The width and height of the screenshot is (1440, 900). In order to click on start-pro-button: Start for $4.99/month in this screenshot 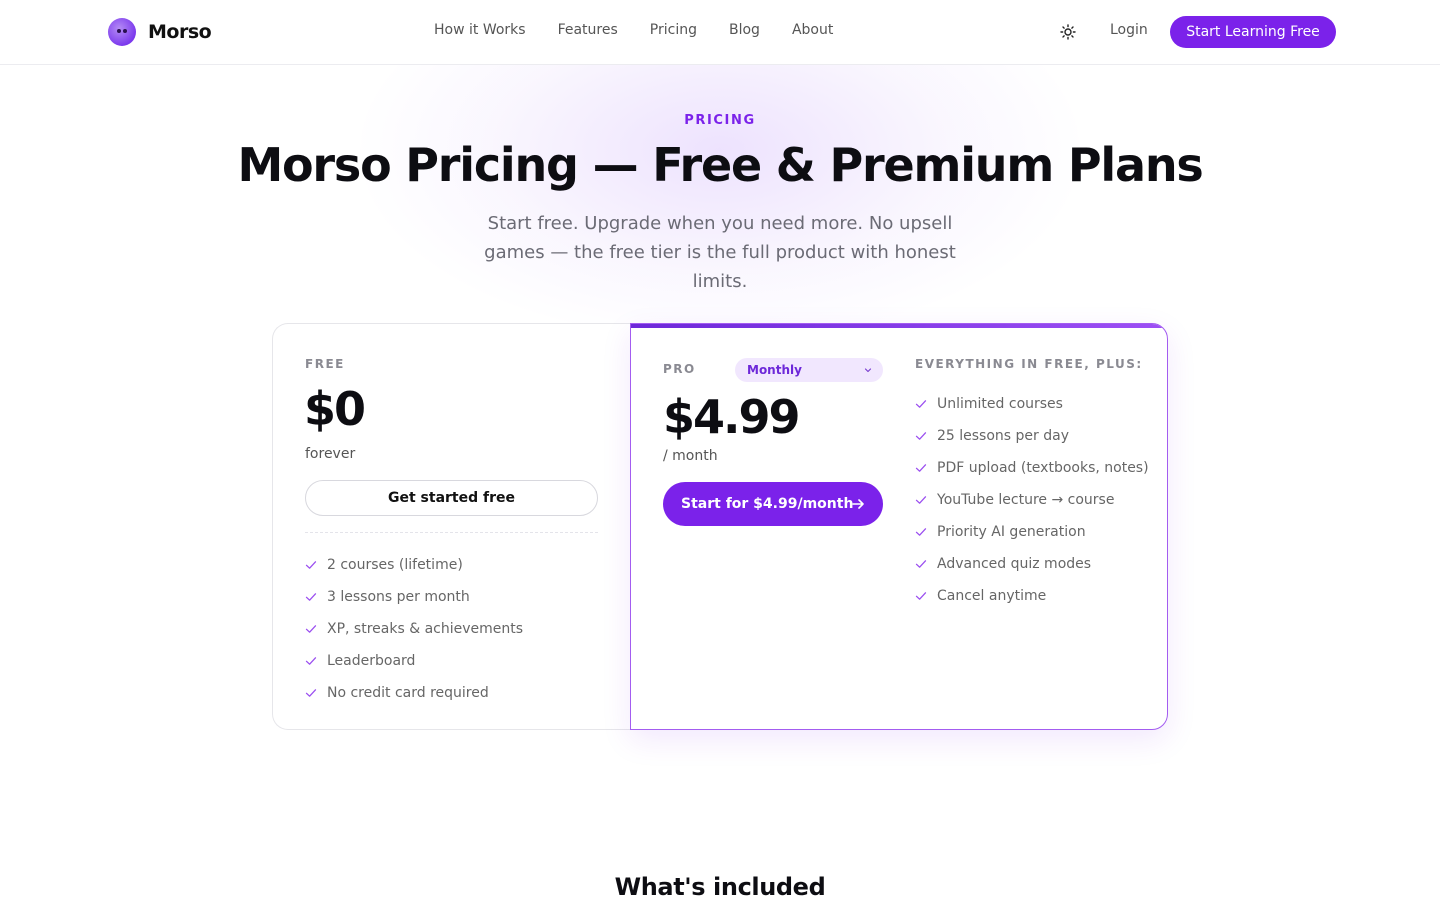, I will do `click(773, 504)`.